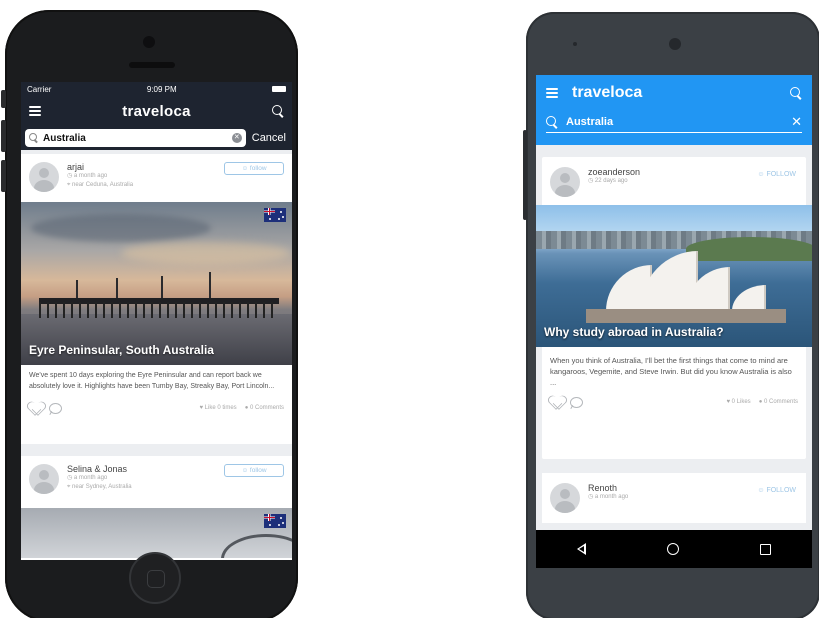 The image size is (819, 618). Describe the element at coordinates (241, 408) in the screenshot. I see `post-stats: ♥ Like 0 times ● 0 Comments` at that location.